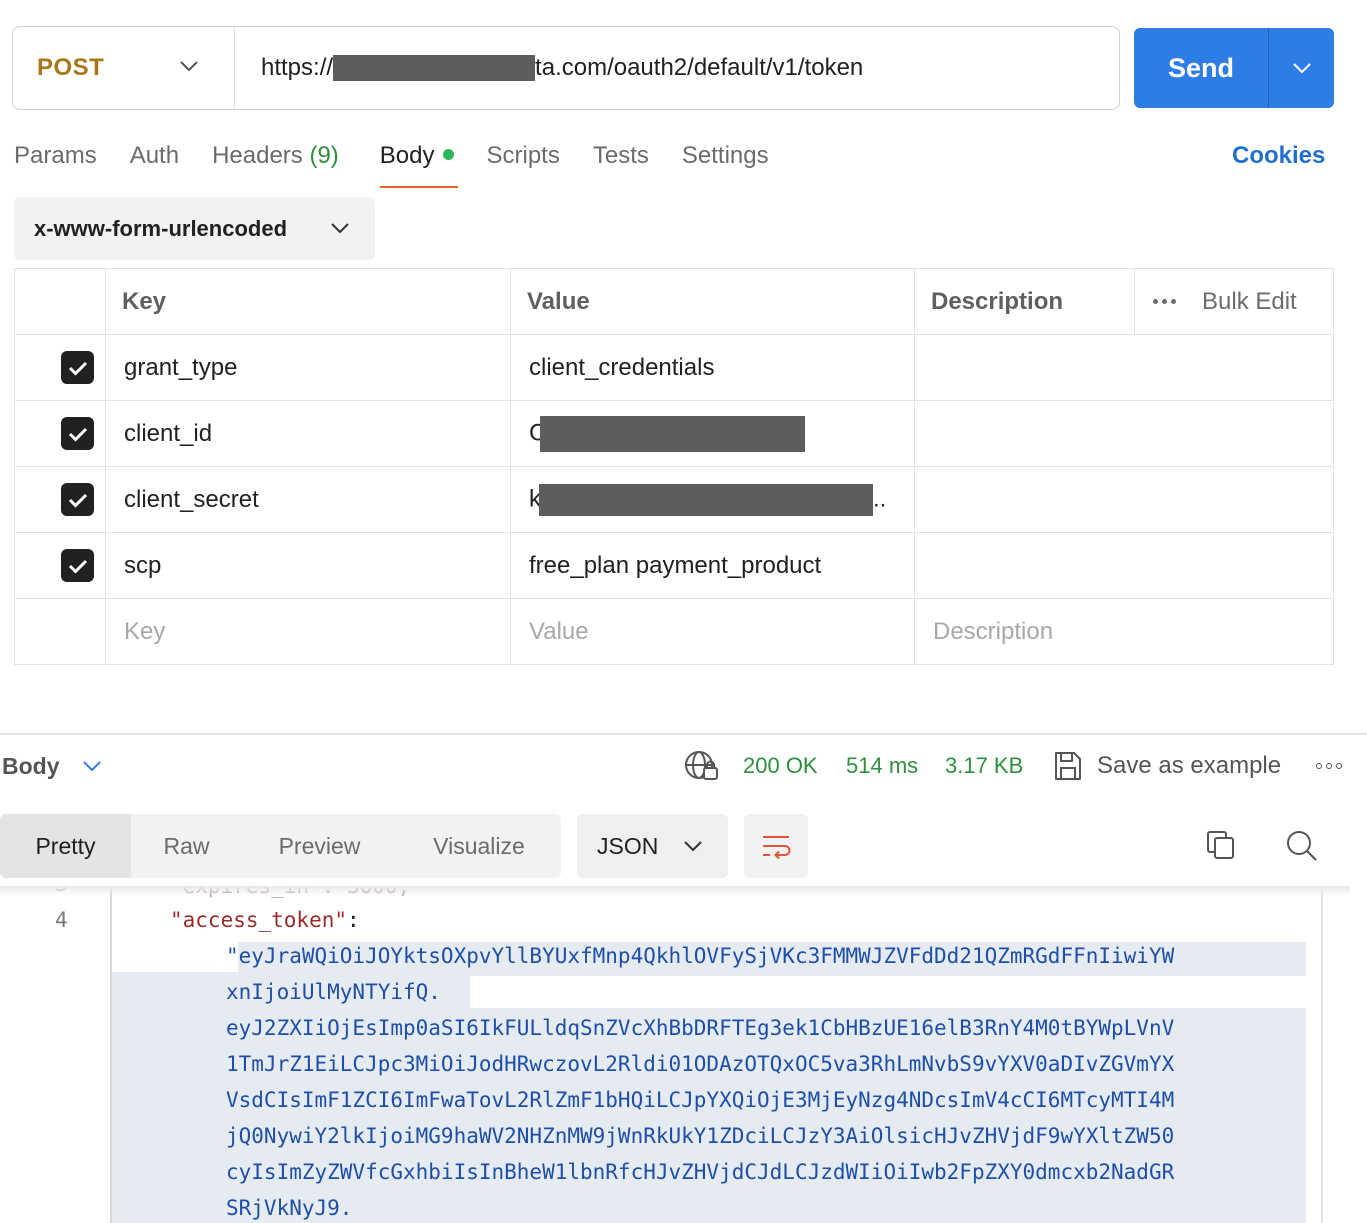  I want to click on row-value-ellipsis: .., so click(880, 498).